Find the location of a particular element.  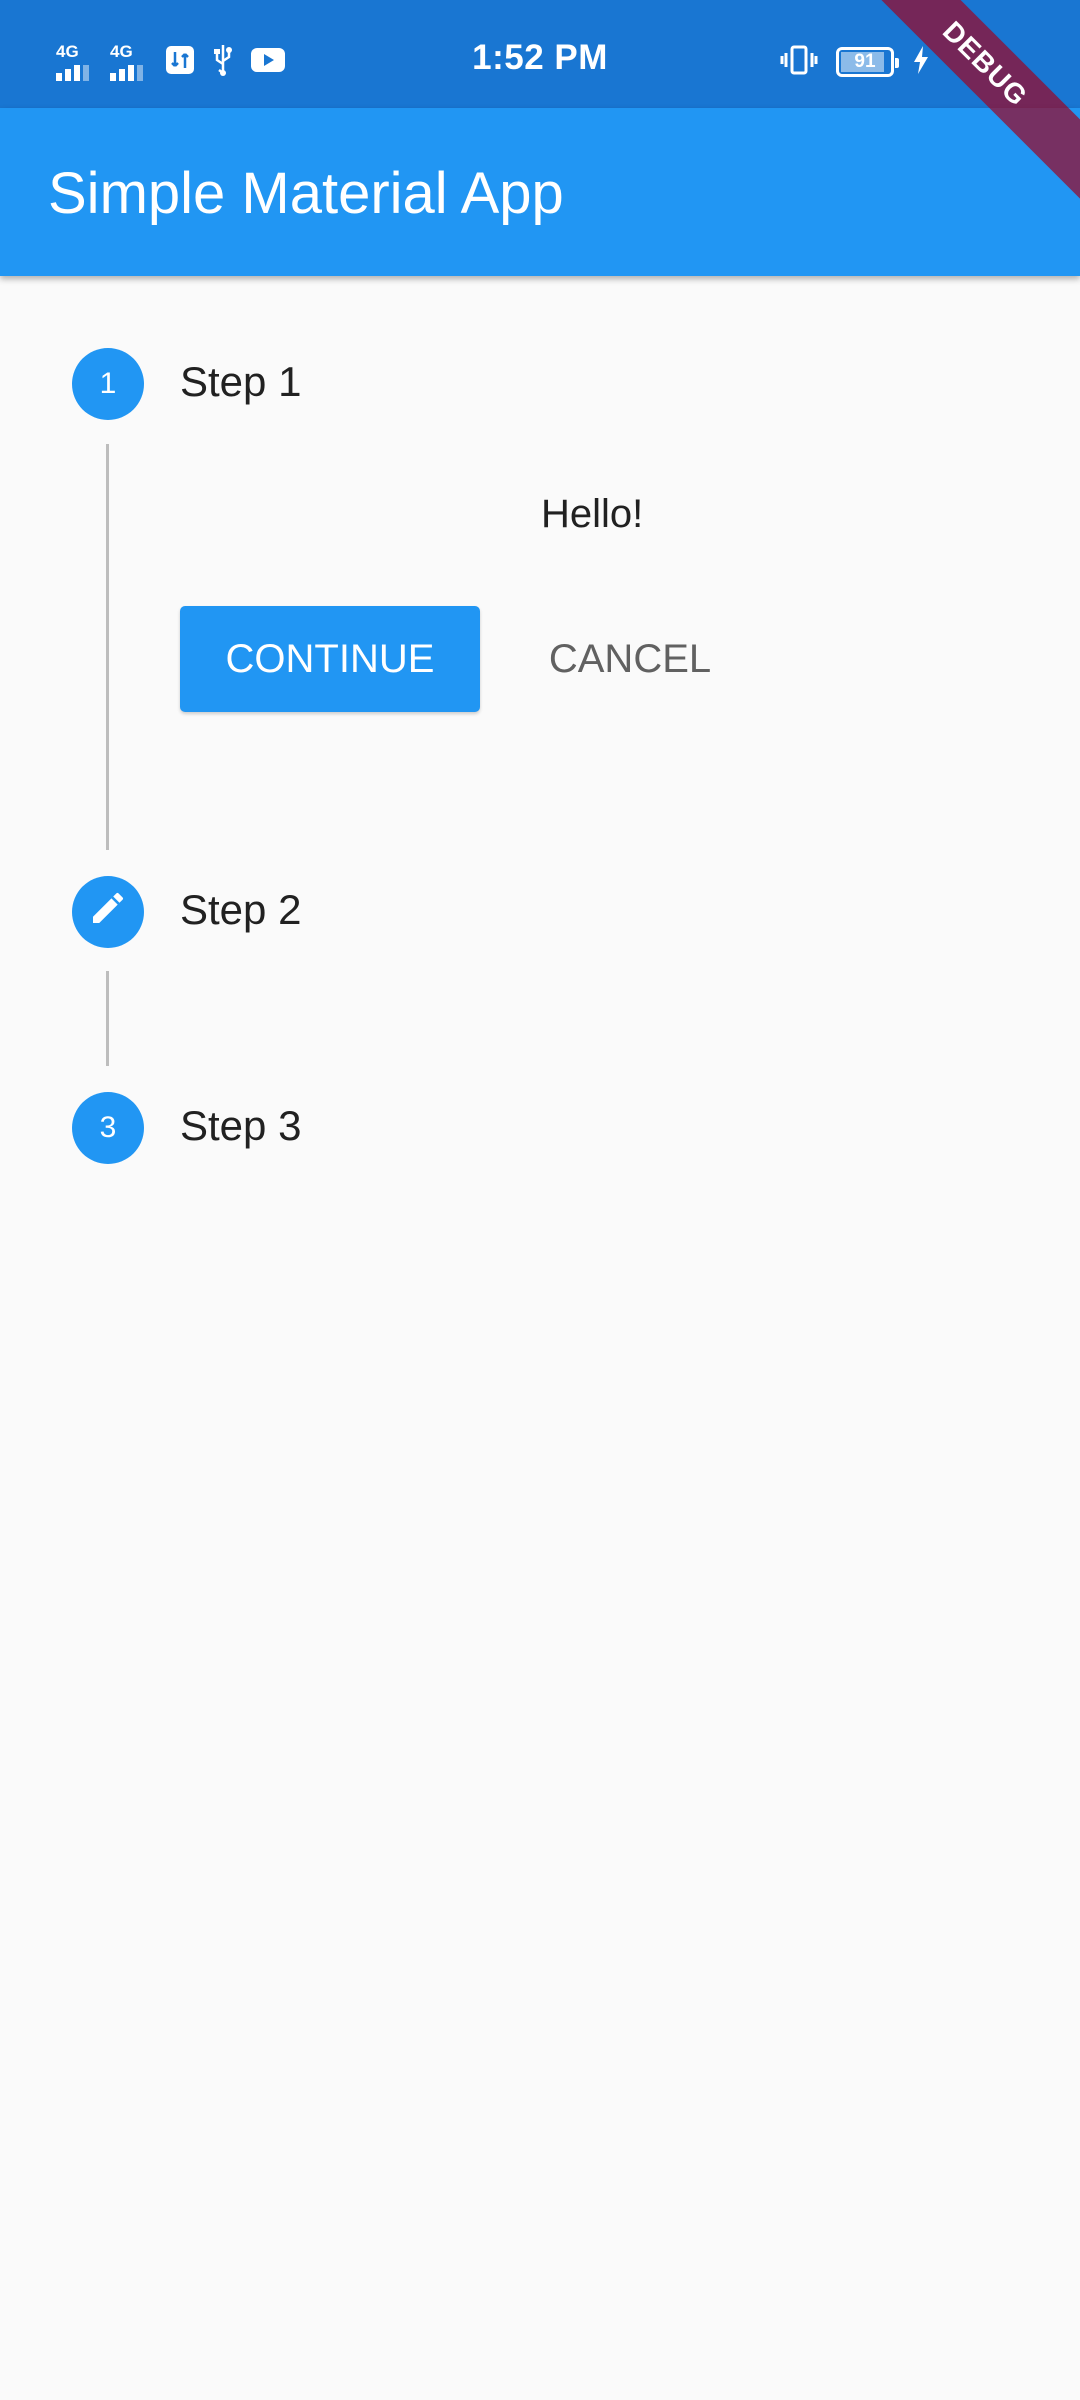

charging-icon is located at coordinates (921, 62).